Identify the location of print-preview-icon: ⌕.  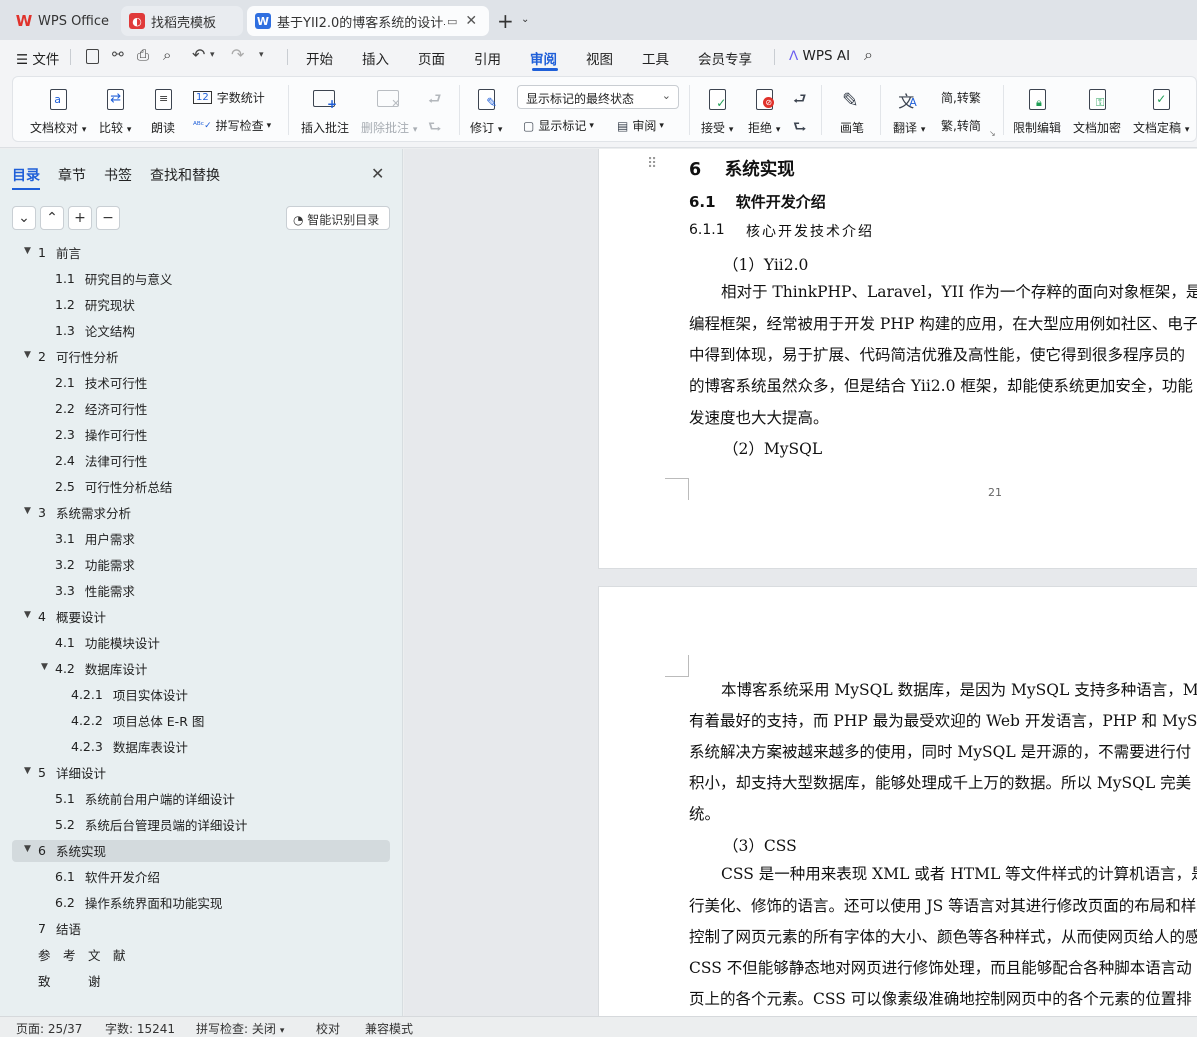
(167, 55).